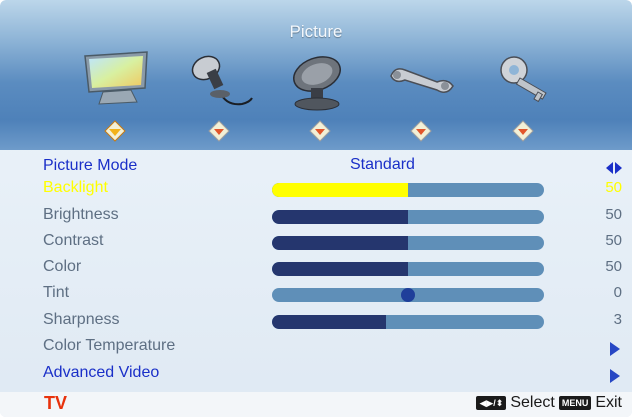 Image resolution: width=632 pixels, height=417 pixels. What do you see at coordinates (109, 345) in the screenshot?
I see `row-label: Color Temperature` at bounding box center [109, 345].